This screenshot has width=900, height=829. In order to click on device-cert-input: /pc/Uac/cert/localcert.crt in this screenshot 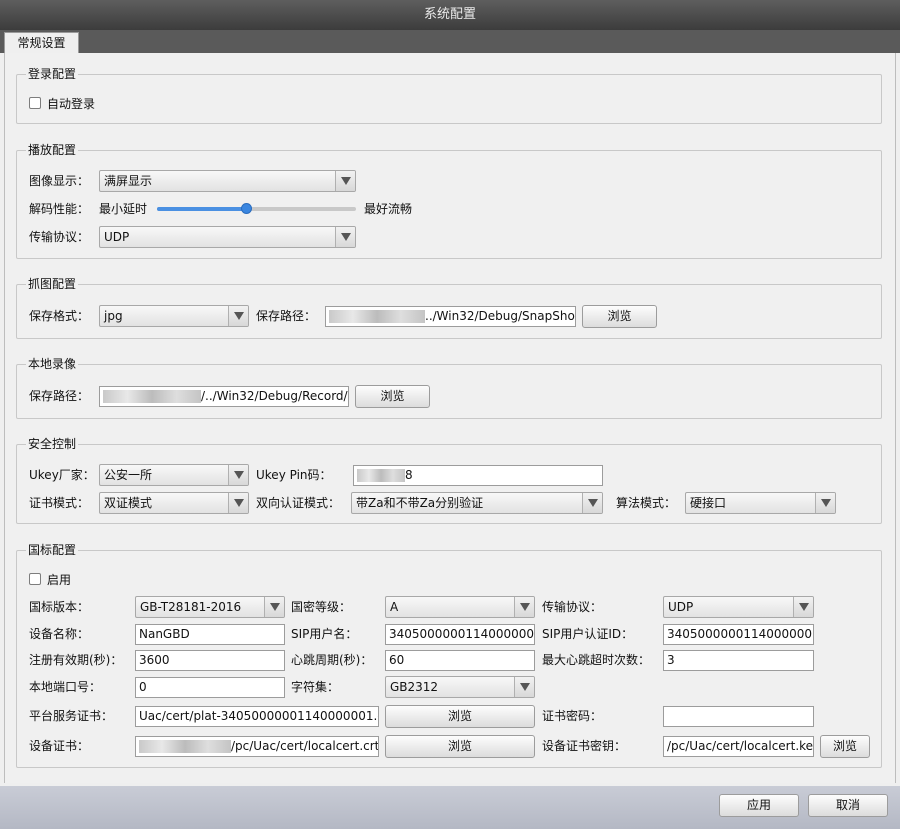, I will do `click(257, 746)`.